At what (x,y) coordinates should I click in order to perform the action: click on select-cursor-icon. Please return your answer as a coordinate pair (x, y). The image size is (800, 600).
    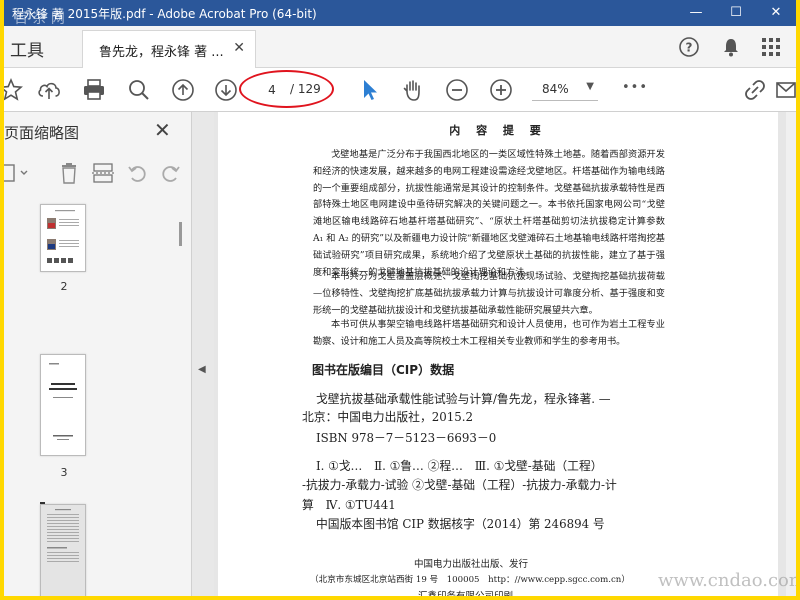
    Looking at the image, I should click on (369, 90).